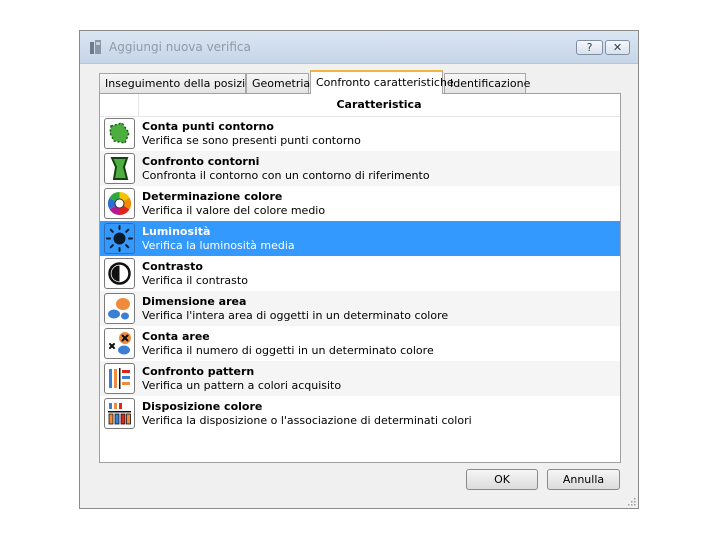  I want to click on contour-points-icon, so click(119, 133).